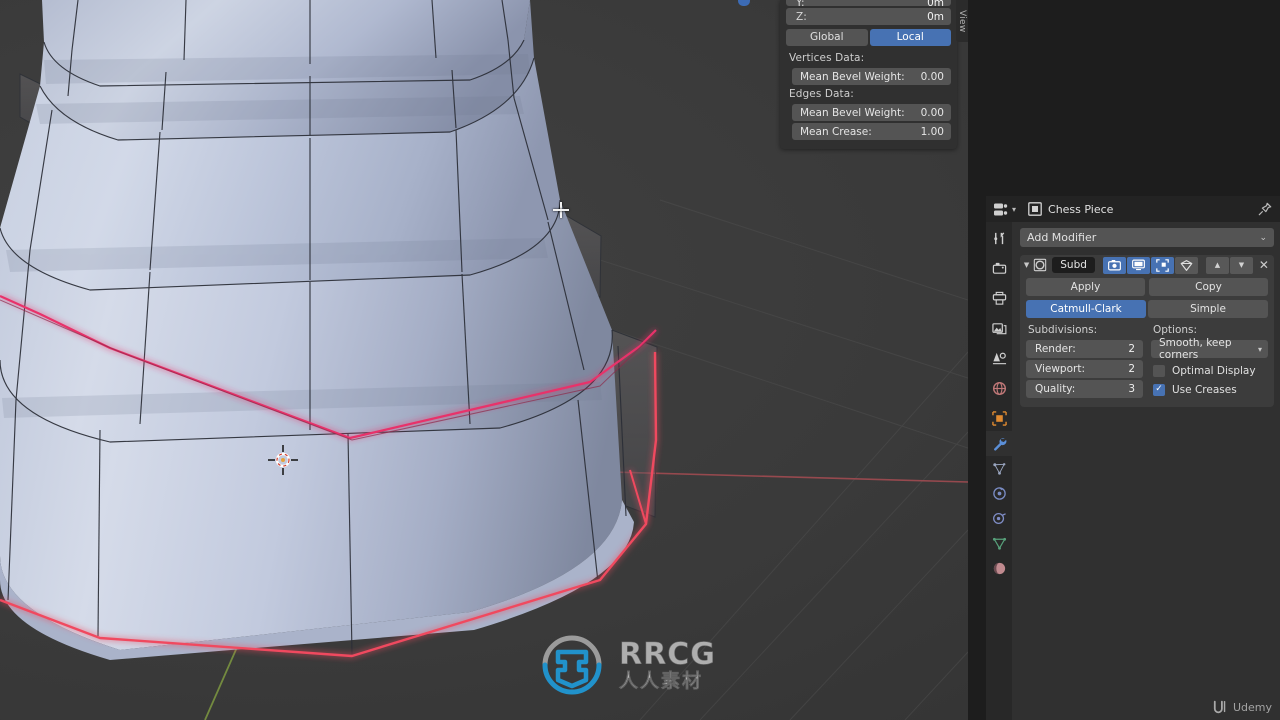  What do you see at coordinates (910, 37) in the screenshot?
I see `local-button: Local` at bounding box center [910, 37].